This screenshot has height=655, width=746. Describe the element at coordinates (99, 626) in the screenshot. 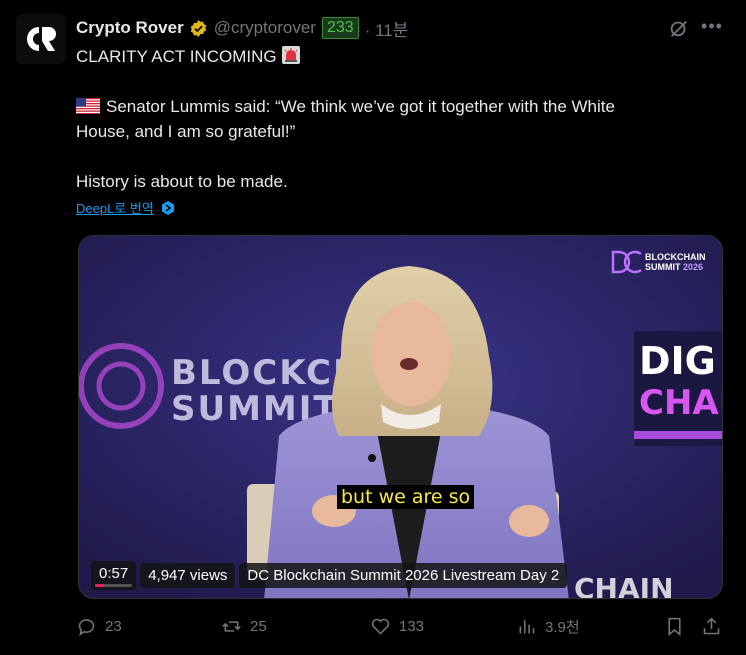

I see `reply-button: 23` at that location.